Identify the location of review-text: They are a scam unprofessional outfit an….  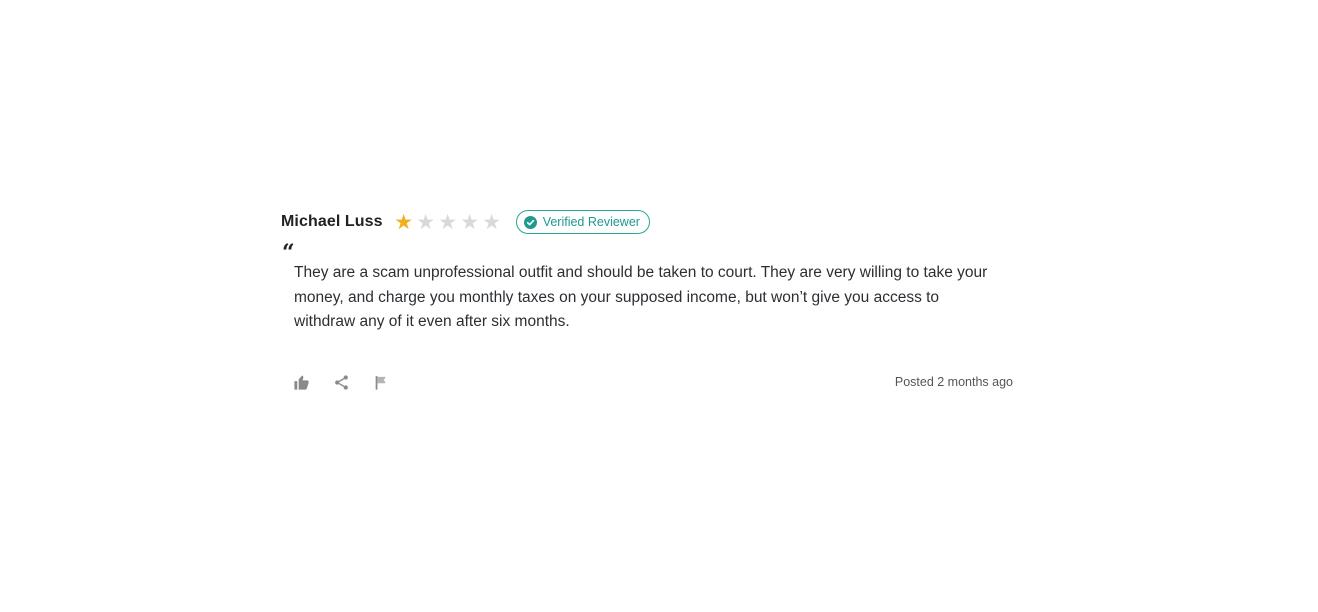
(641, 297).